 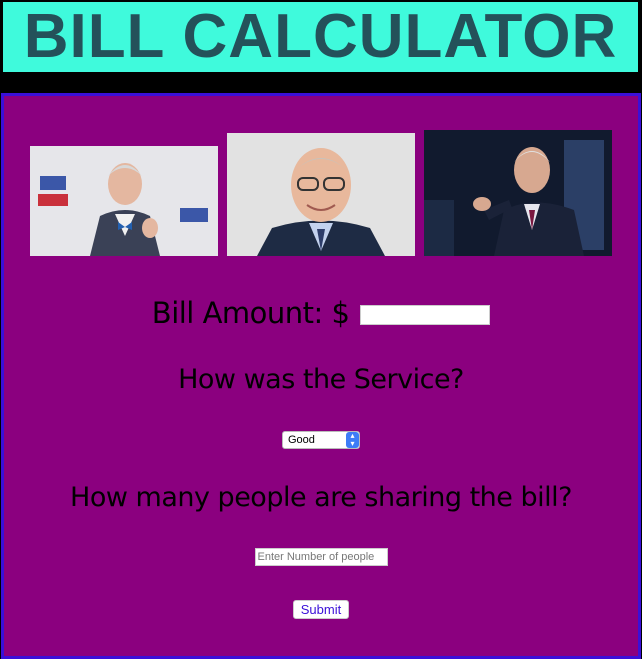 I want to click on header-banner: BILL CALCULATOR, so click(x=320, y=37).